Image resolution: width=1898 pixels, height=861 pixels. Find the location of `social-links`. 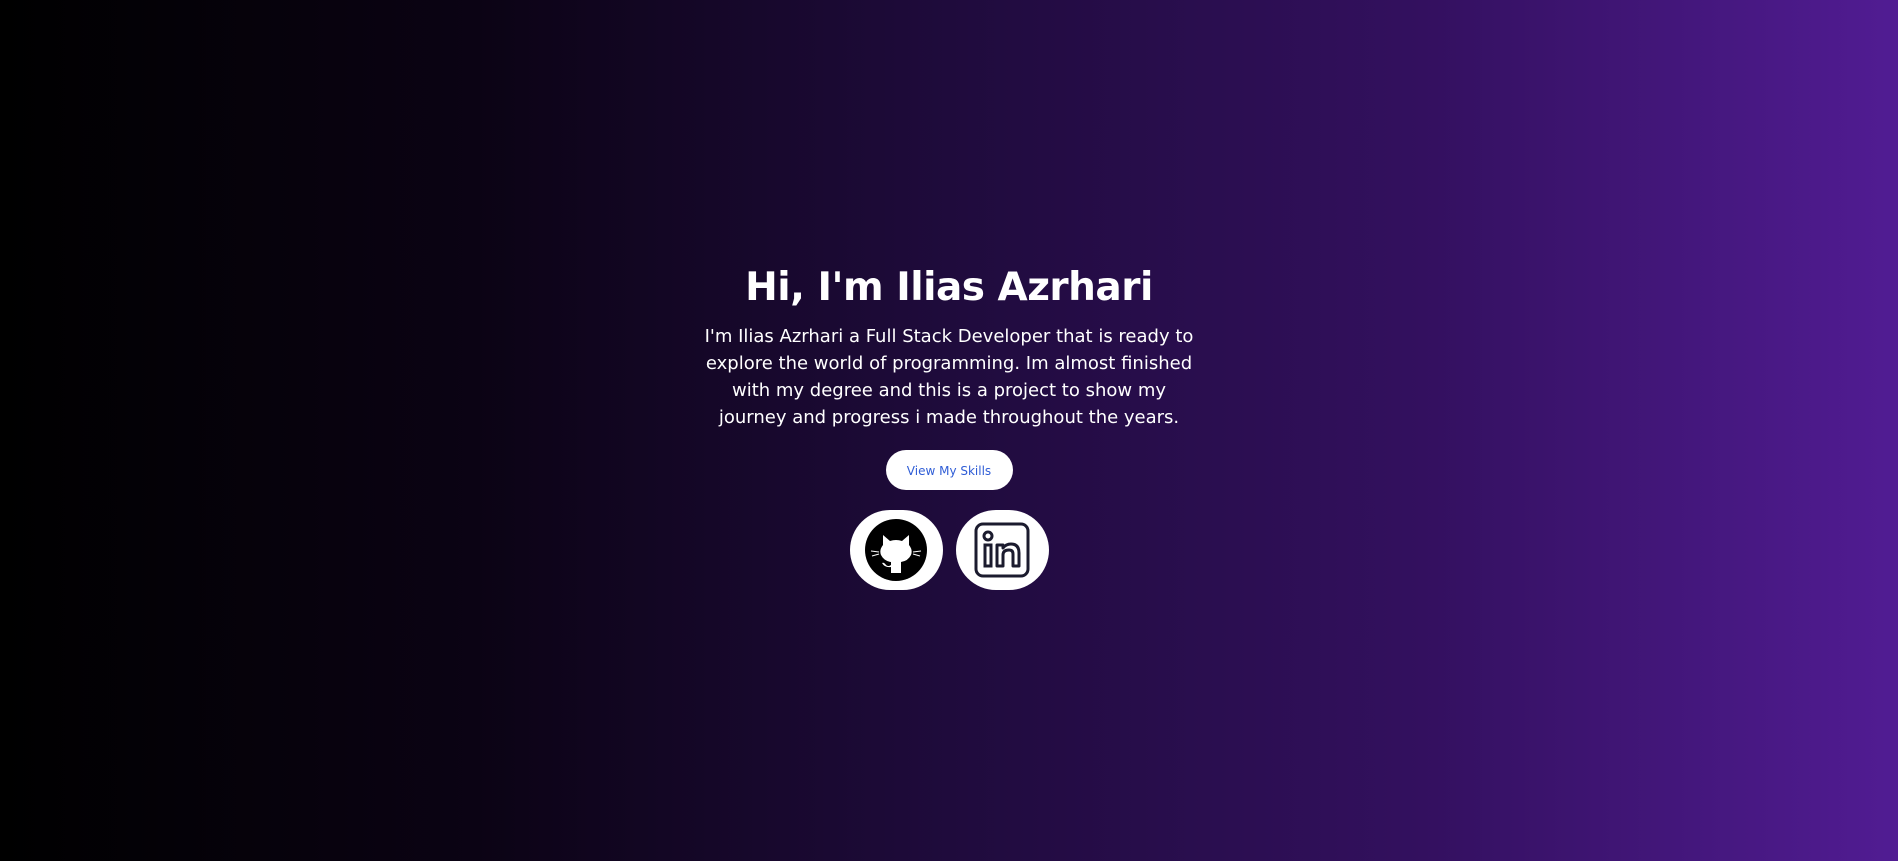

social-links is located at coordinates (949, 550).